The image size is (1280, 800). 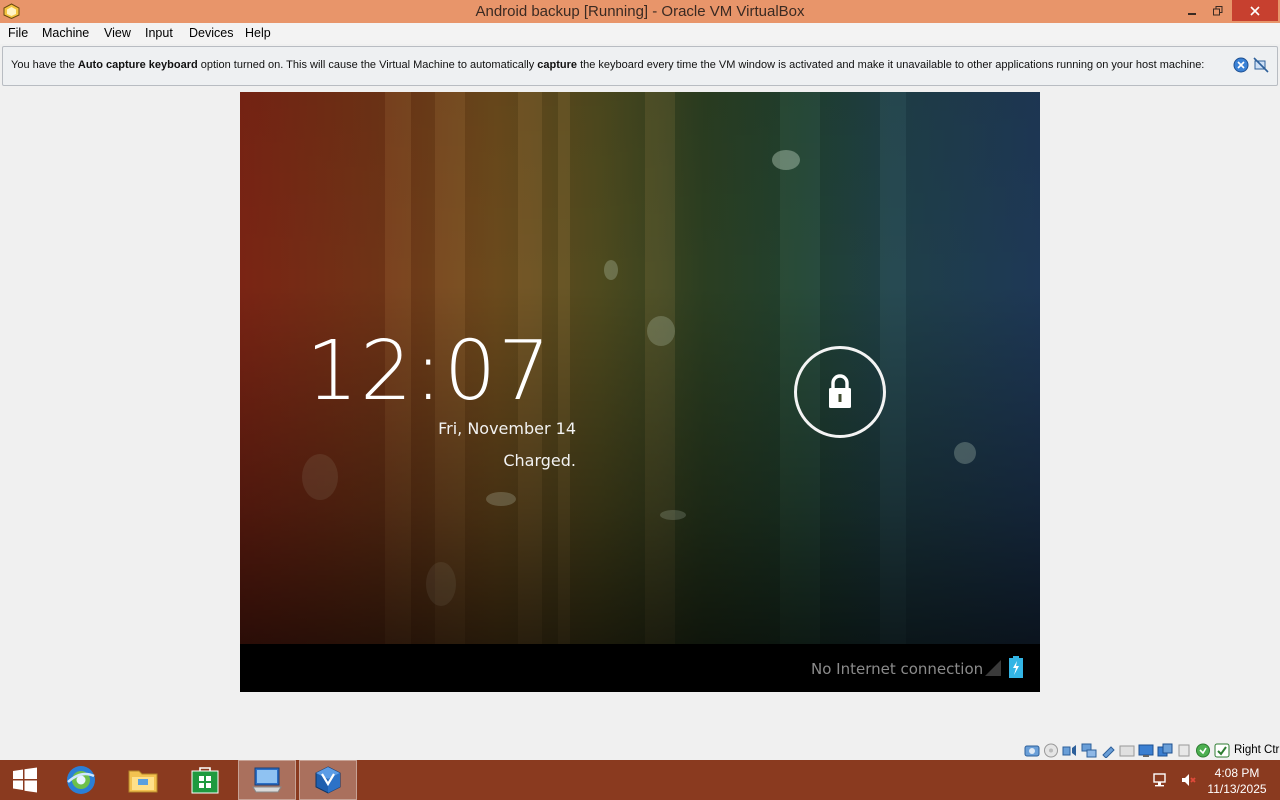 What do you see at coordinates (1192, 13) in the screenshot?
I see `minimize-icon` at bounding box center [1192, 13].